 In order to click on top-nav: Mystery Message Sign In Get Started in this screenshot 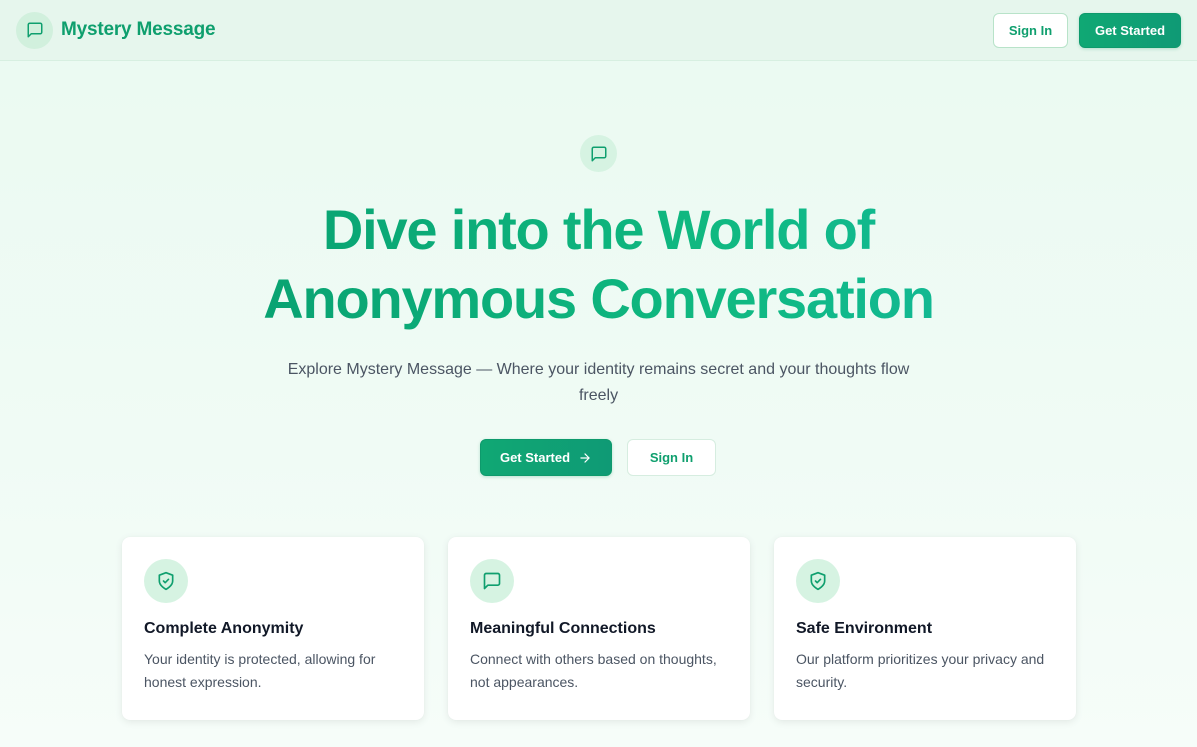, I will do `click(598, 30)`.